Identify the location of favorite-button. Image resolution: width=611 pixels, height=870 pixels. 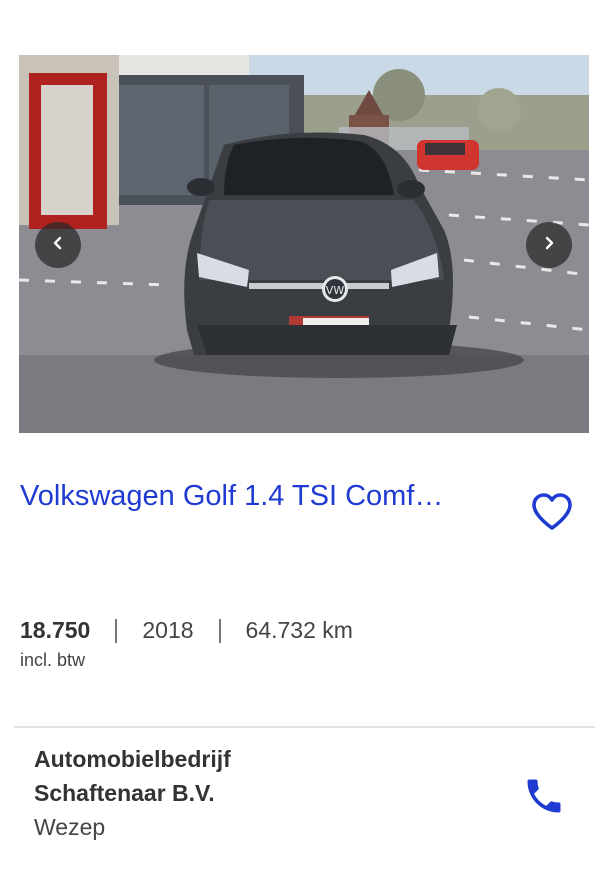
(552, 512).